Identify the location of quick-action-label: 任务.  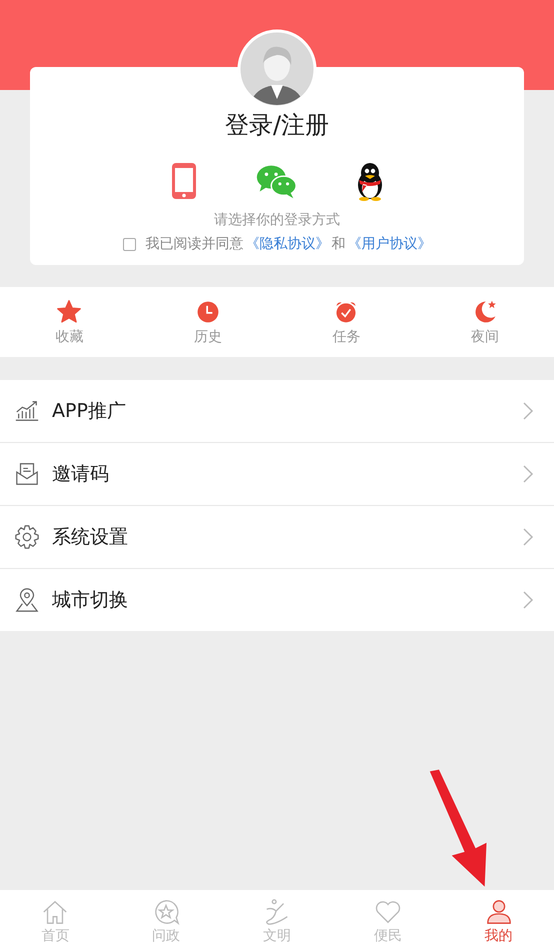
(346, 337).